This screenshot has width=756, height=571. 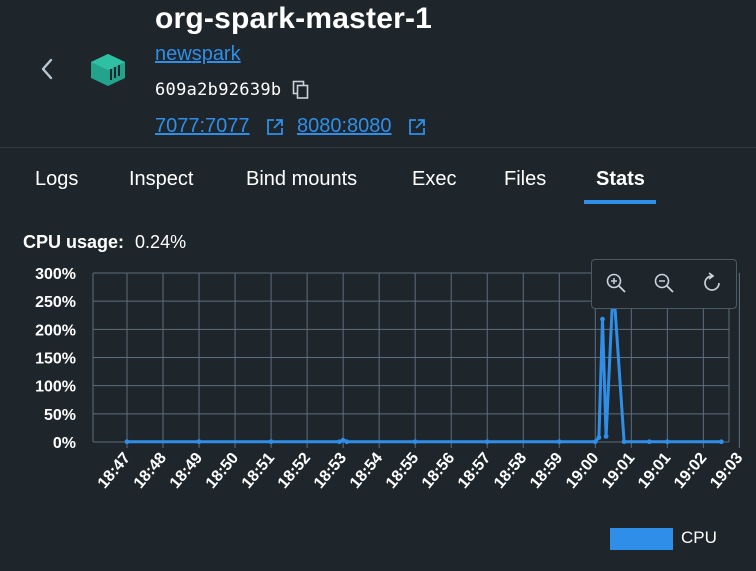 I want to click on zoom-controls, so click(x=664, y=284).